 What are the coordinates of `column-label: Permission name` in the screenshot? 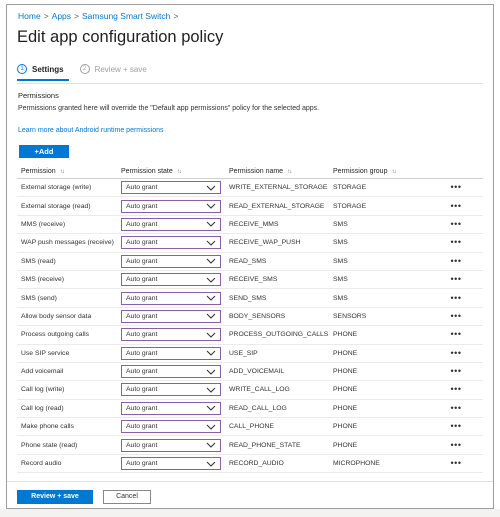 It's located at (256, 171).